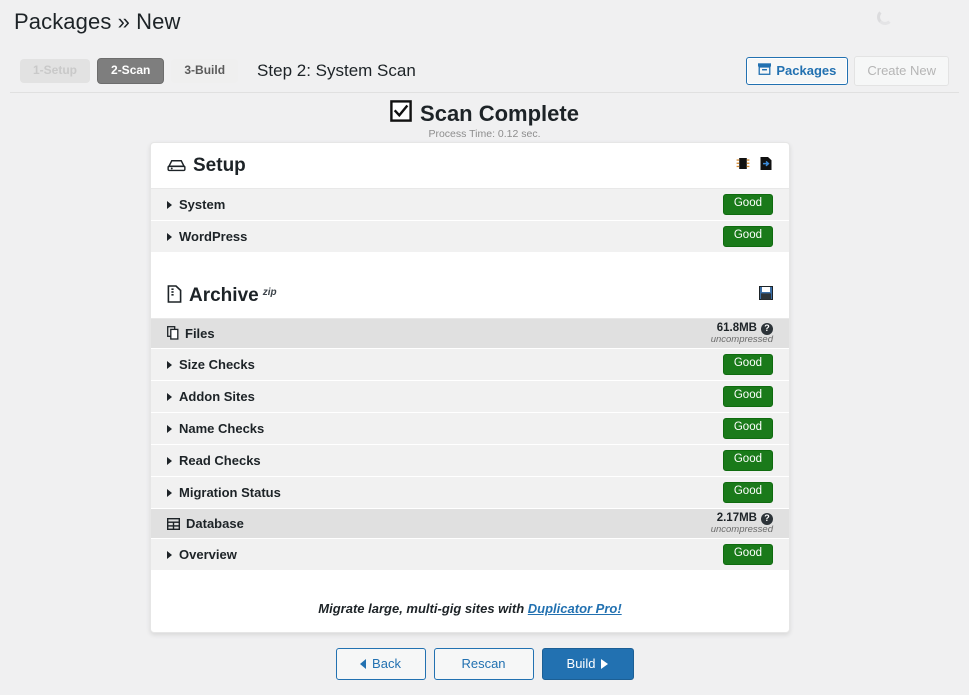 This screenshot has width=969, height=695. I want to click on files-size-note: uncompressed, so click(741, 339).